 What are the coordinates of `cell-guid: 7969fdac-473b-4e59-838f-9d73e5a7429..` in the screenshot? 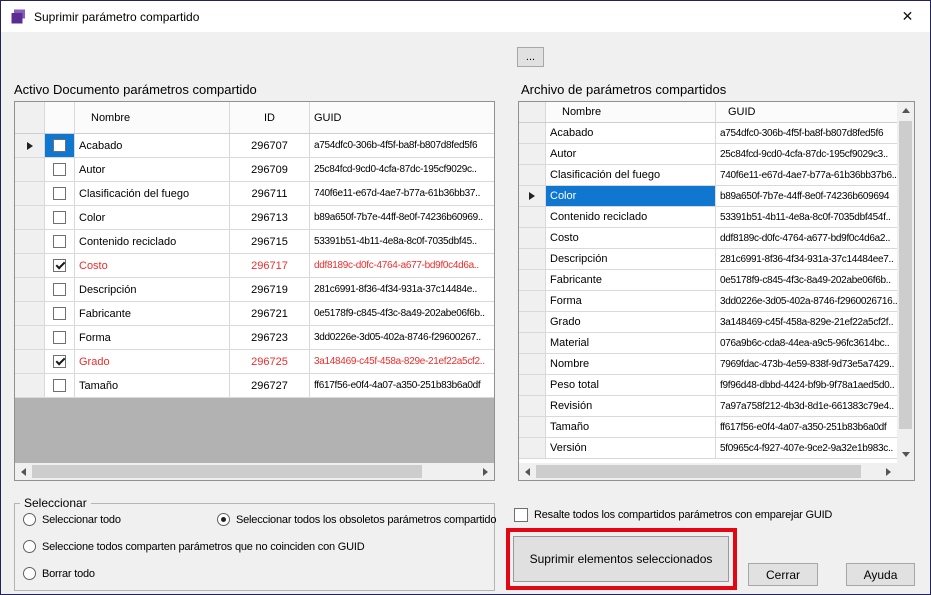 It's located at (806, 364).